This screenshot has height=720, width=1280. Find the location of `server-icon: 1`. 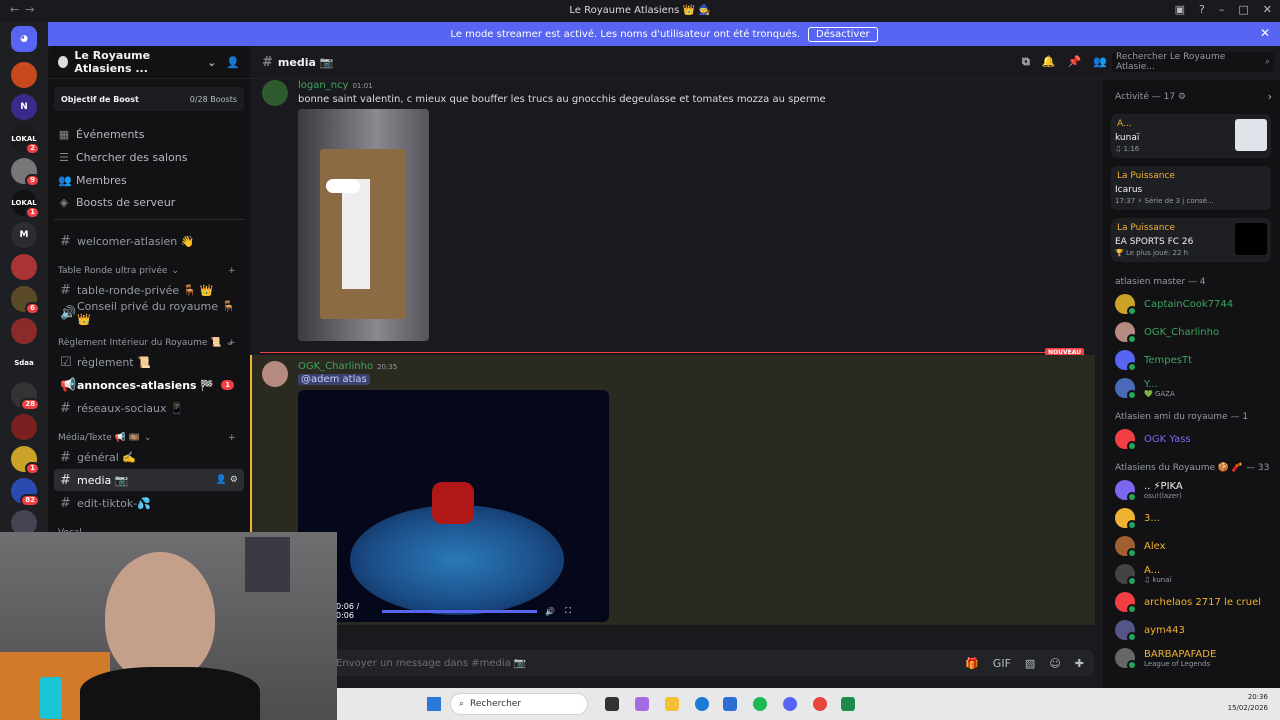

server-icon: 1 is located at coordinates (25, 460).